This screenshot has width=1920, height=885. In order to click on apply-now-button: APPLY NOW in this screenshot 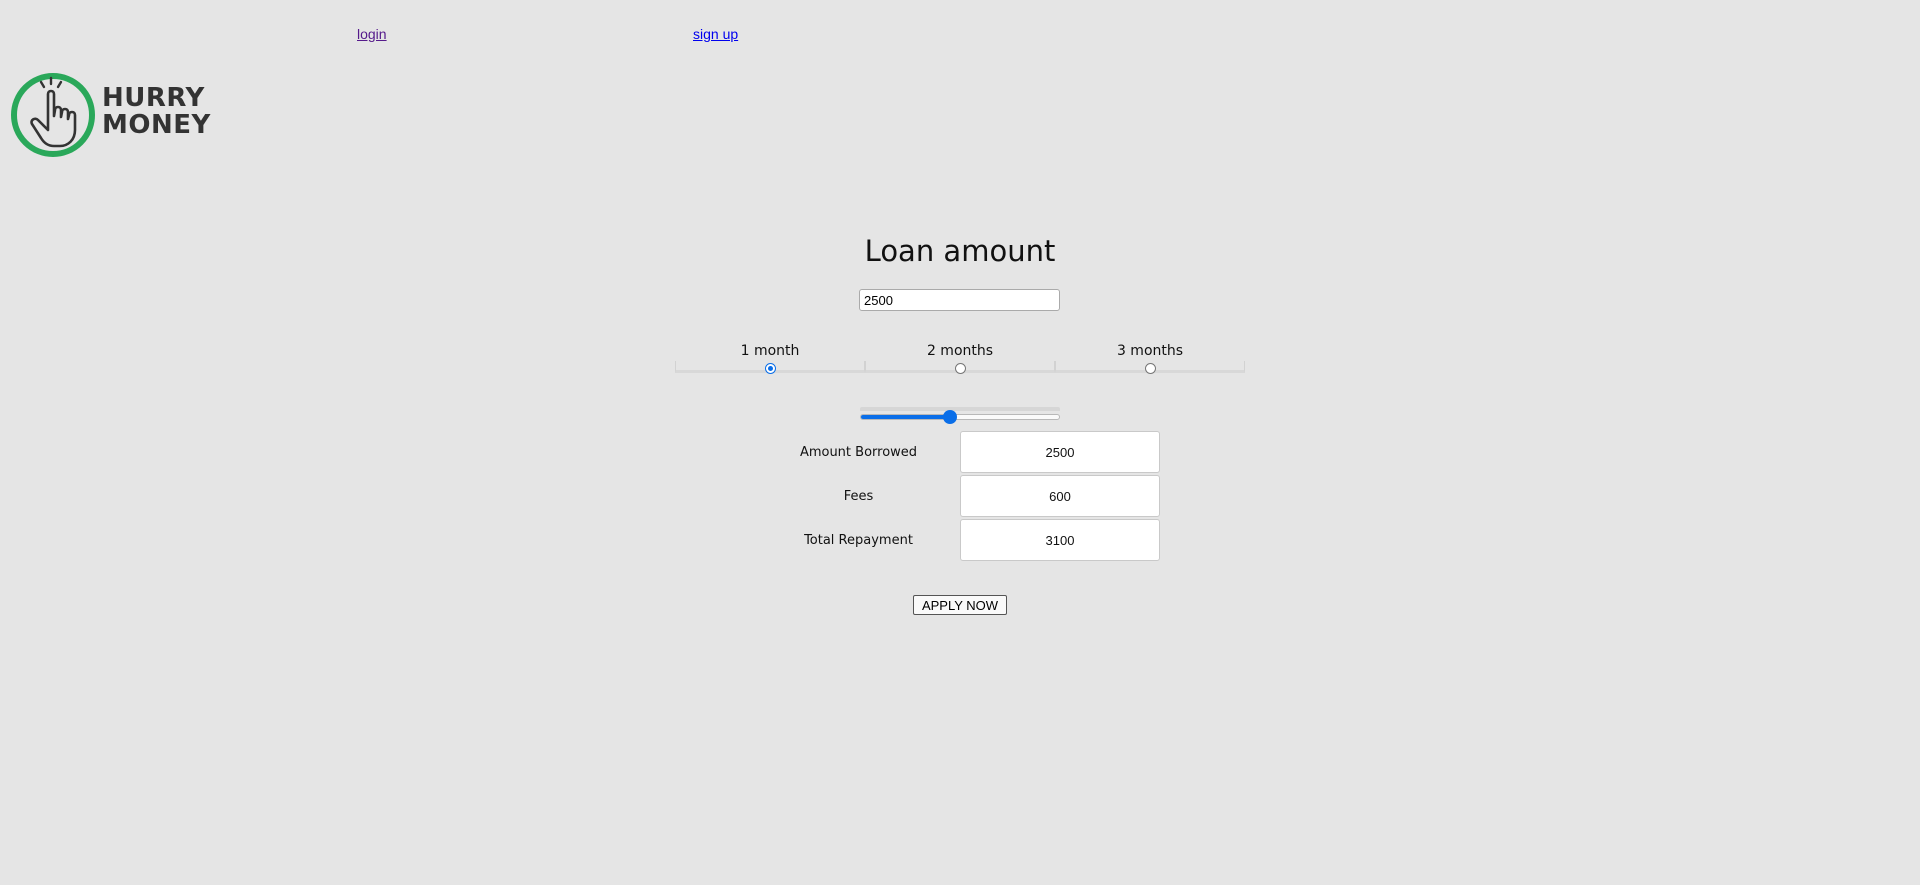, I will do `click(960, 605)`.